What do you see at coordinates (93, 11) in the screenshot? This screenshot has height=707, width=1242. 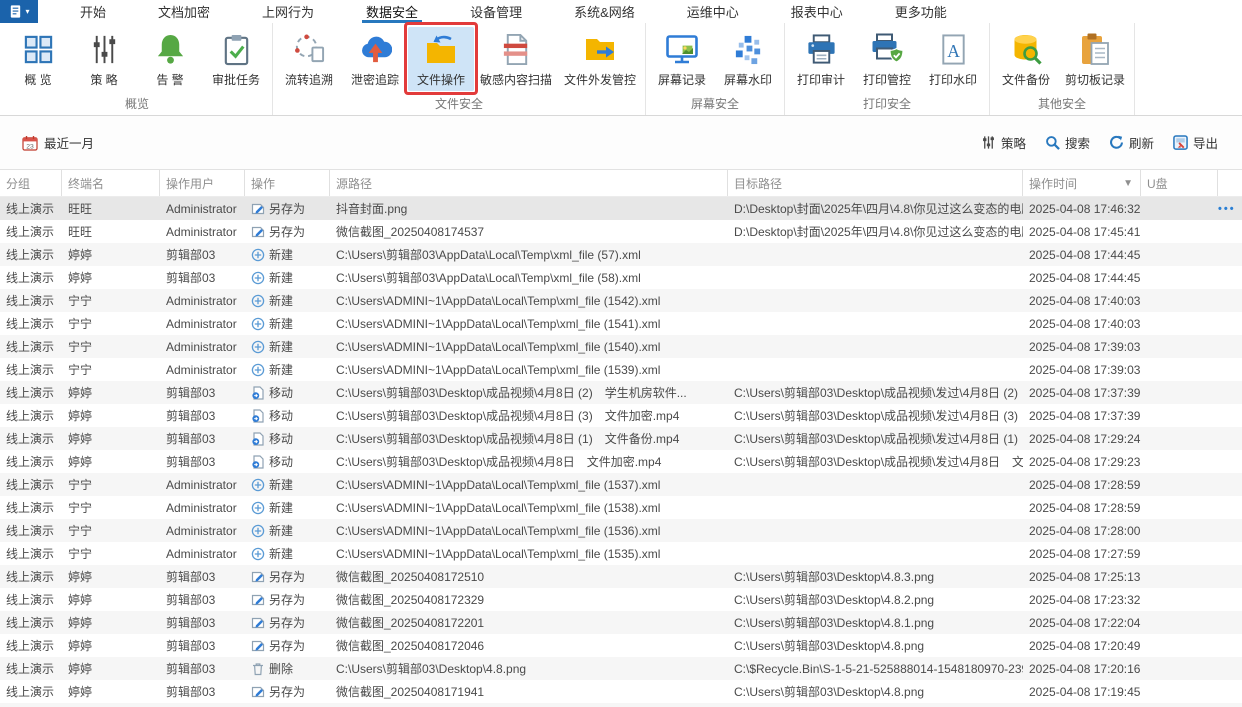 I see `menu-tab-1: 开始` at bounding box center [93, 11].